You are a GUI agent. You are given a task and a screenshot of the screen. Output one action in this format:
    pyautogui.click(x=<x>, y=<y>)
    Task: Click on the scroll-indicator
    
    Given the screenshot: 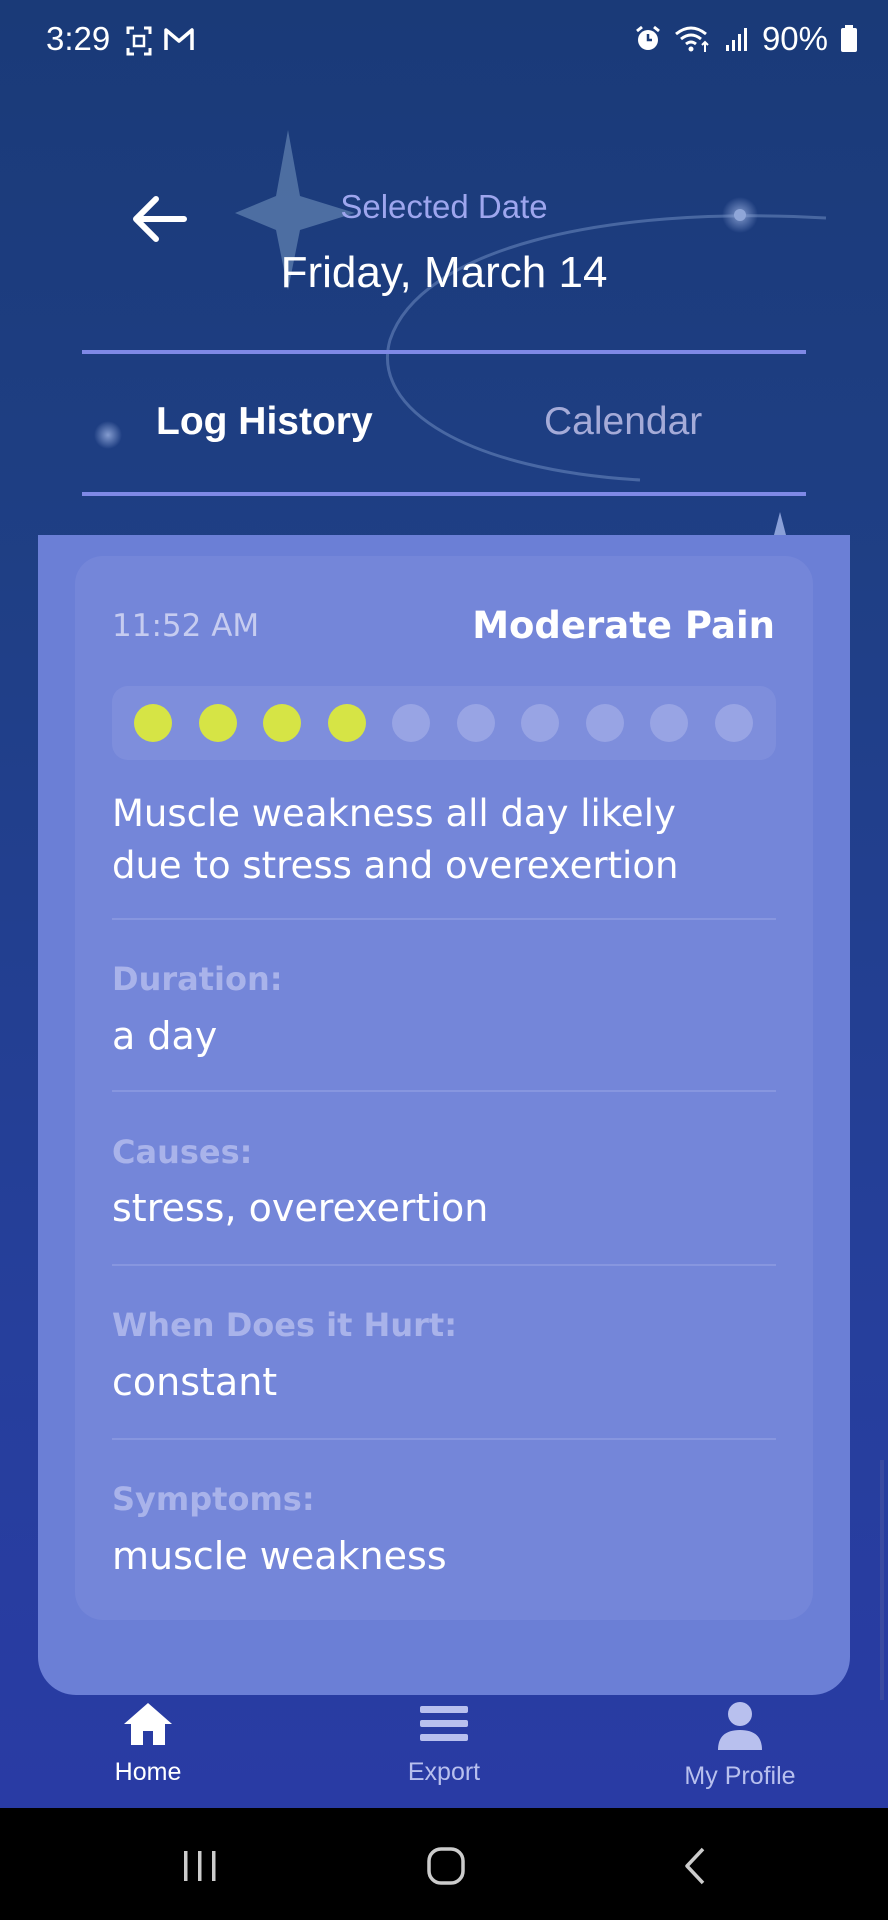 What is the action you would take?
    pyautogui.click(x=882, y=1580)
    